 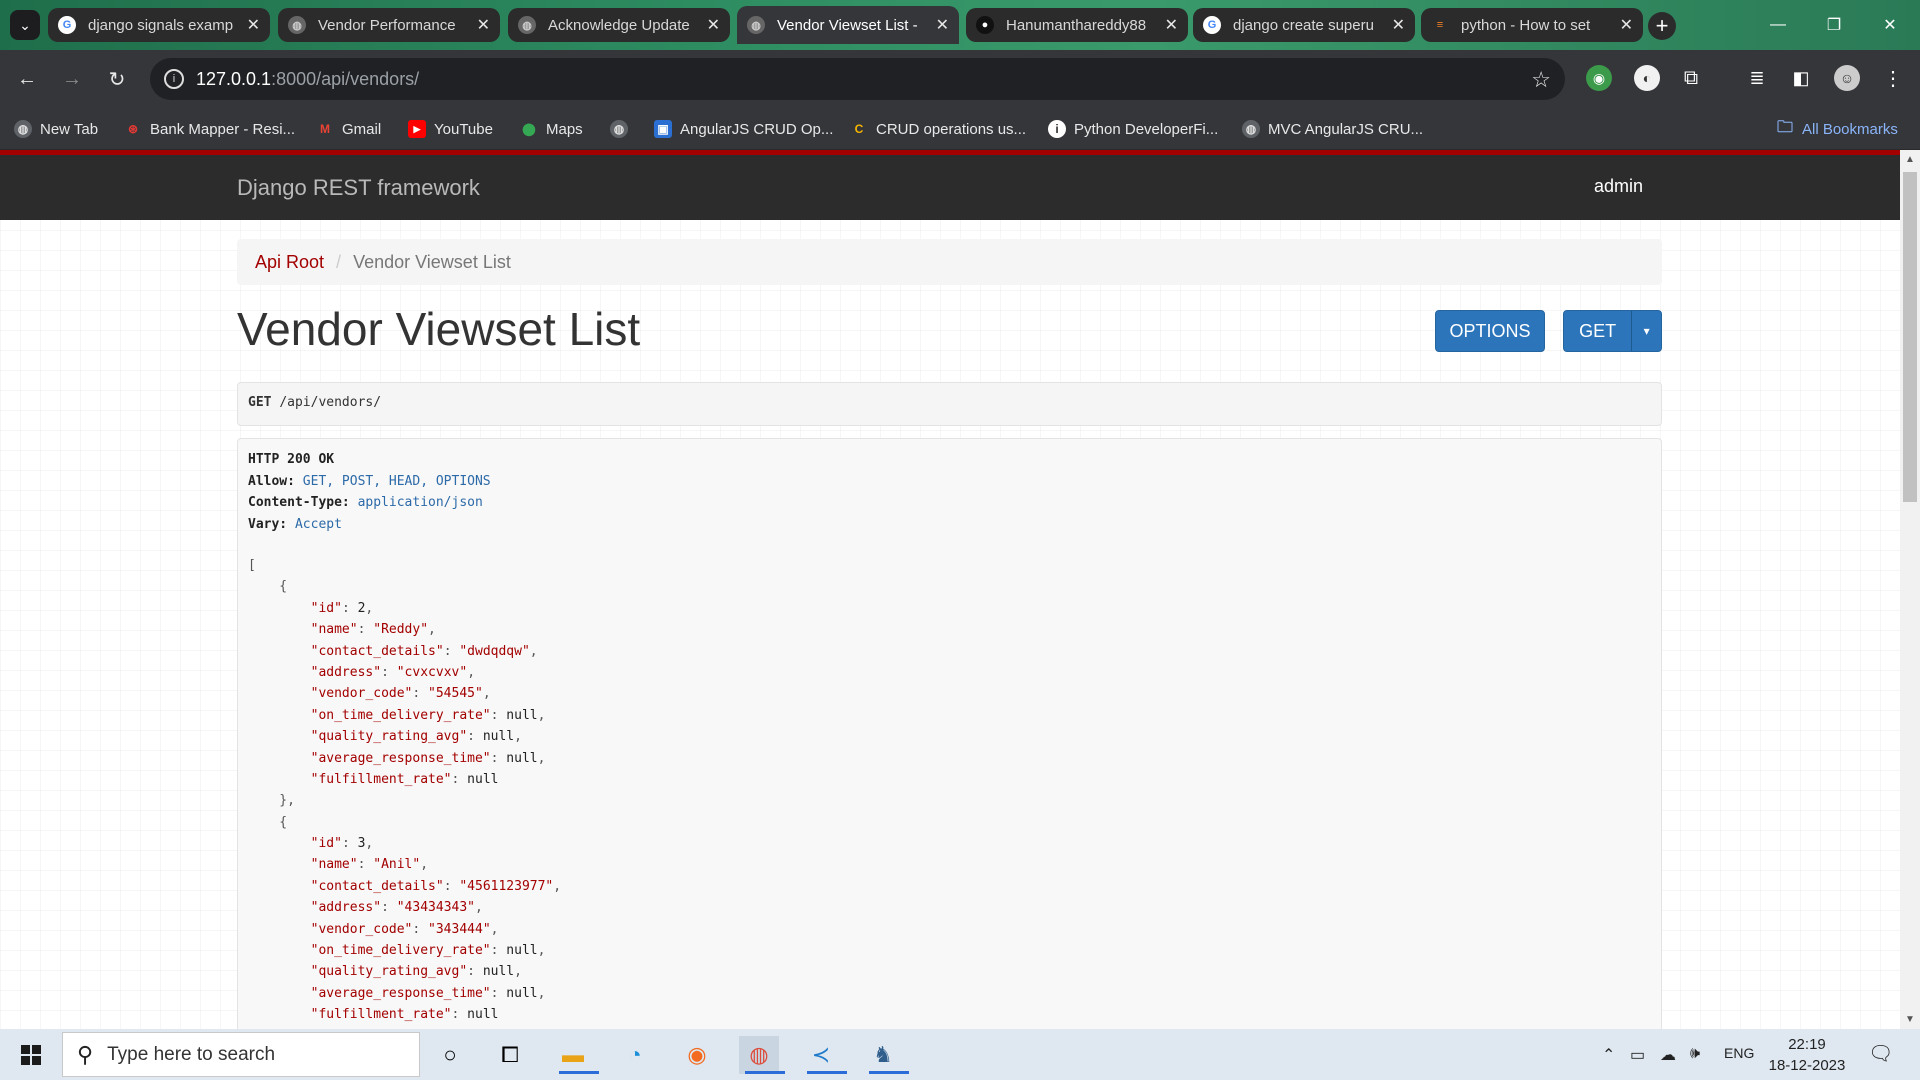 I want to click on page-title: Vendor Viewset List, so click(x=439, y=329).